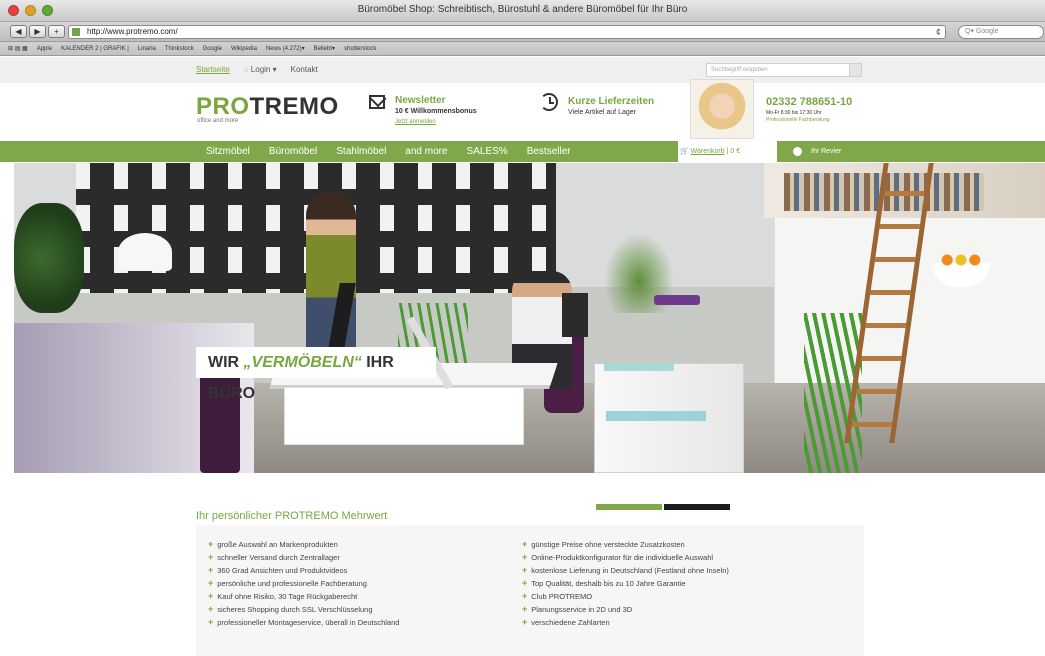 The width and height of the screenshot is (1045, 656). What do you see at coordinates (218, 121) in the screenshot?
I see `logo-tagline: office and more` at bounding box center [218, 121].